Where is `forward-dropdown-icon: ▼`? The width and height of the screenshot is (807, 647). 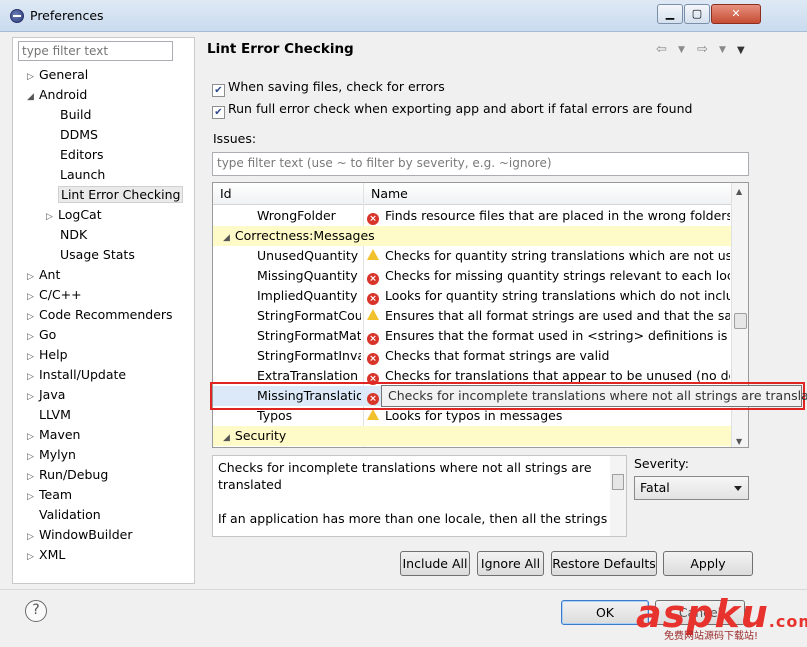
forward-dropdown-icon: ▼ is located at coordinates (722, 50).